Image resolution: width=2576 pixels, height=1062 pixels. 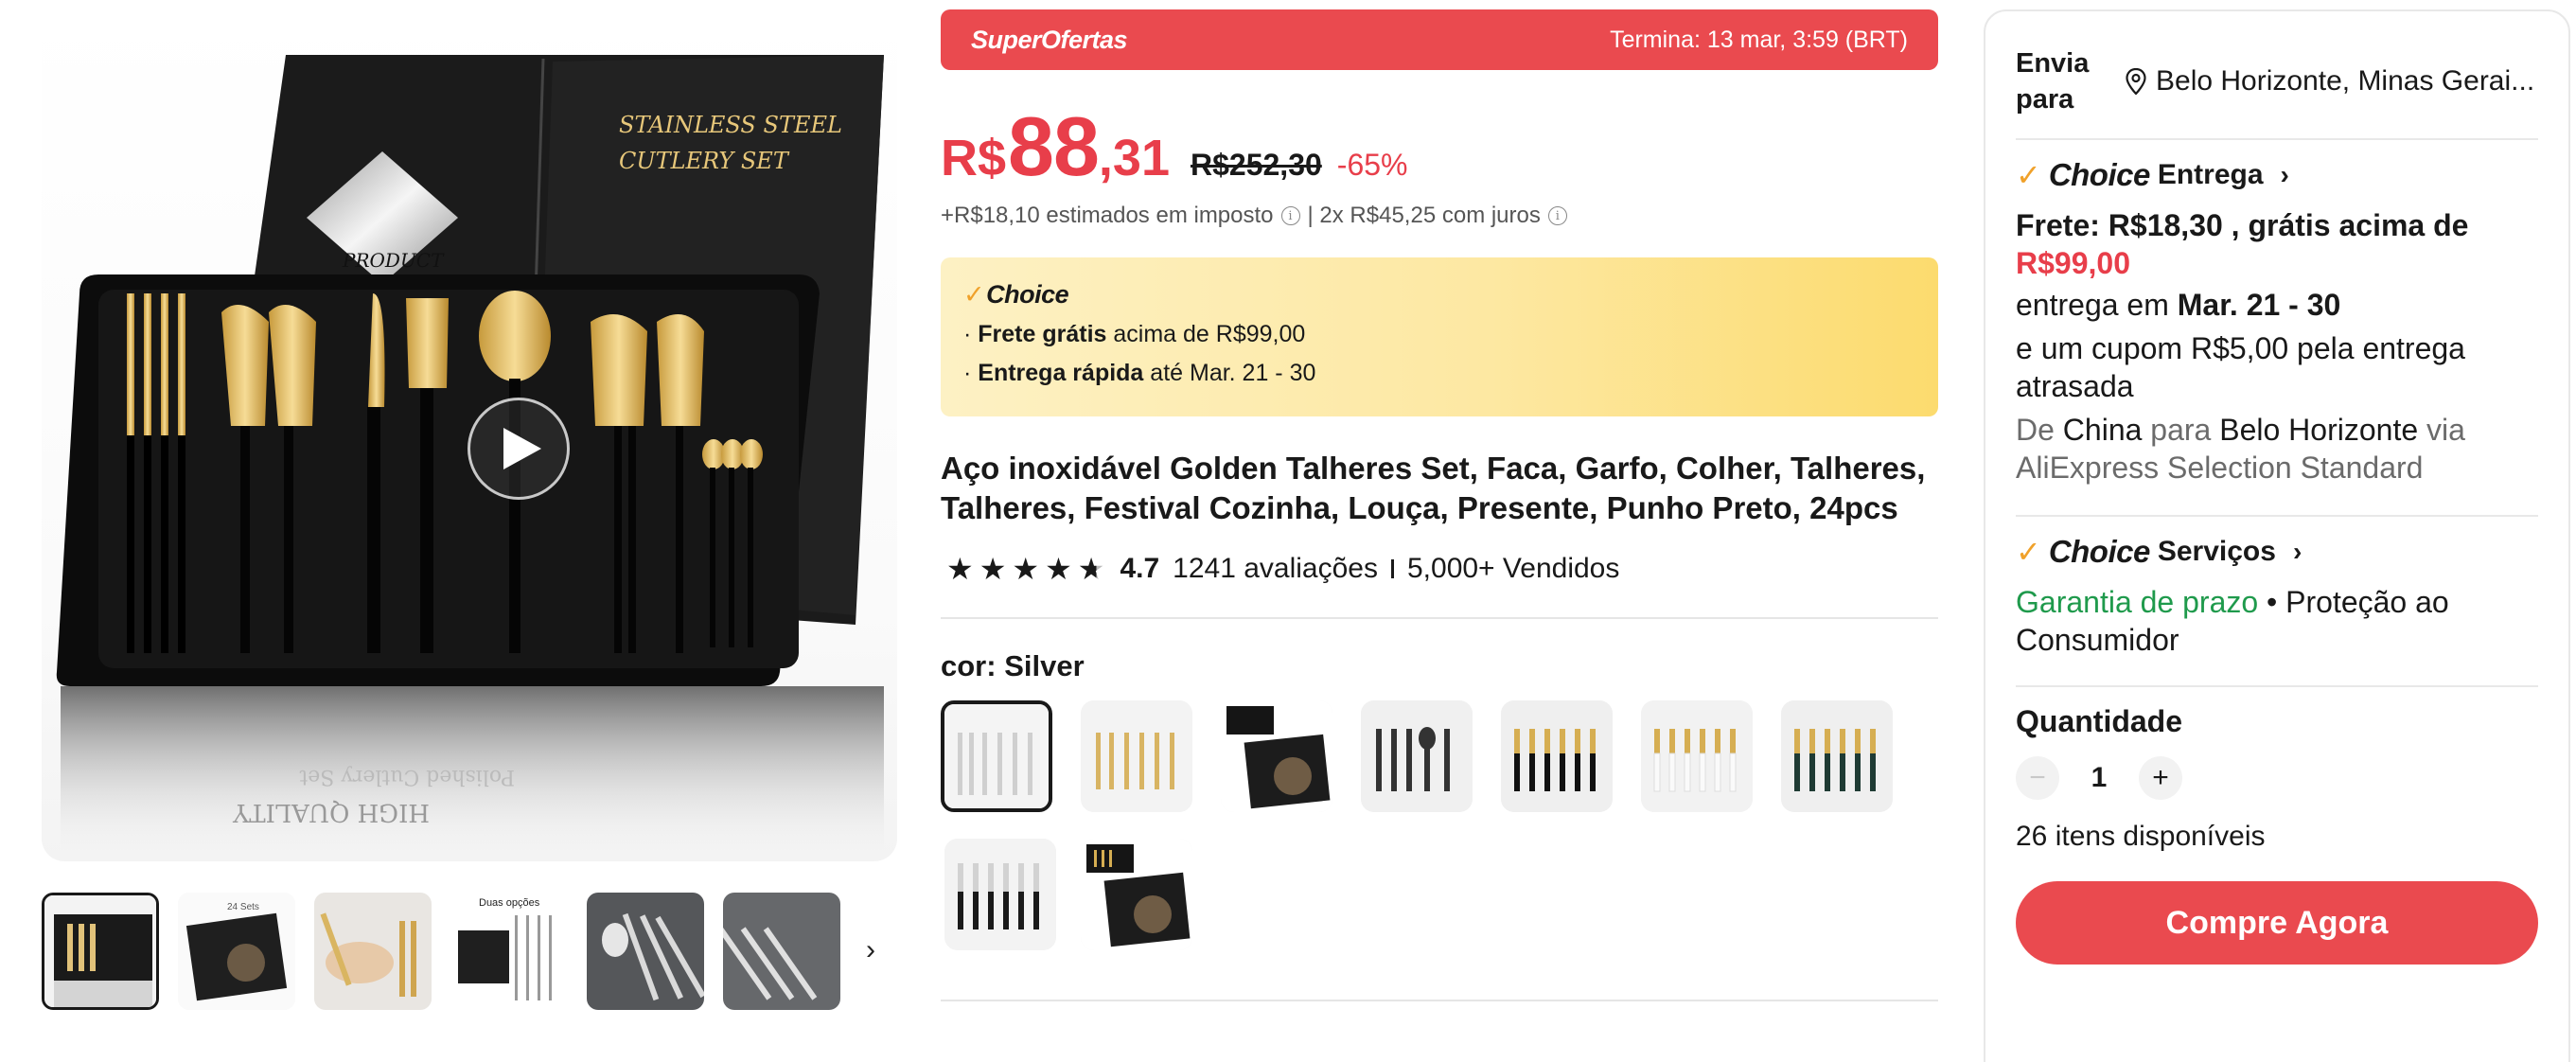 What do you see at coordinates (2160, 778) in the screenshot?
I see `quantity-increase-button: +` at bounding box center [2160, 778].